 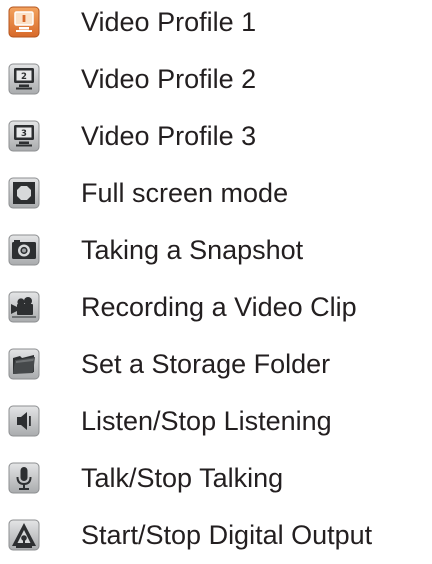 What do you see at coordinates (24, 307) in the screenshot?
I see `video-camera-icon` at bounding box center [24, 307].